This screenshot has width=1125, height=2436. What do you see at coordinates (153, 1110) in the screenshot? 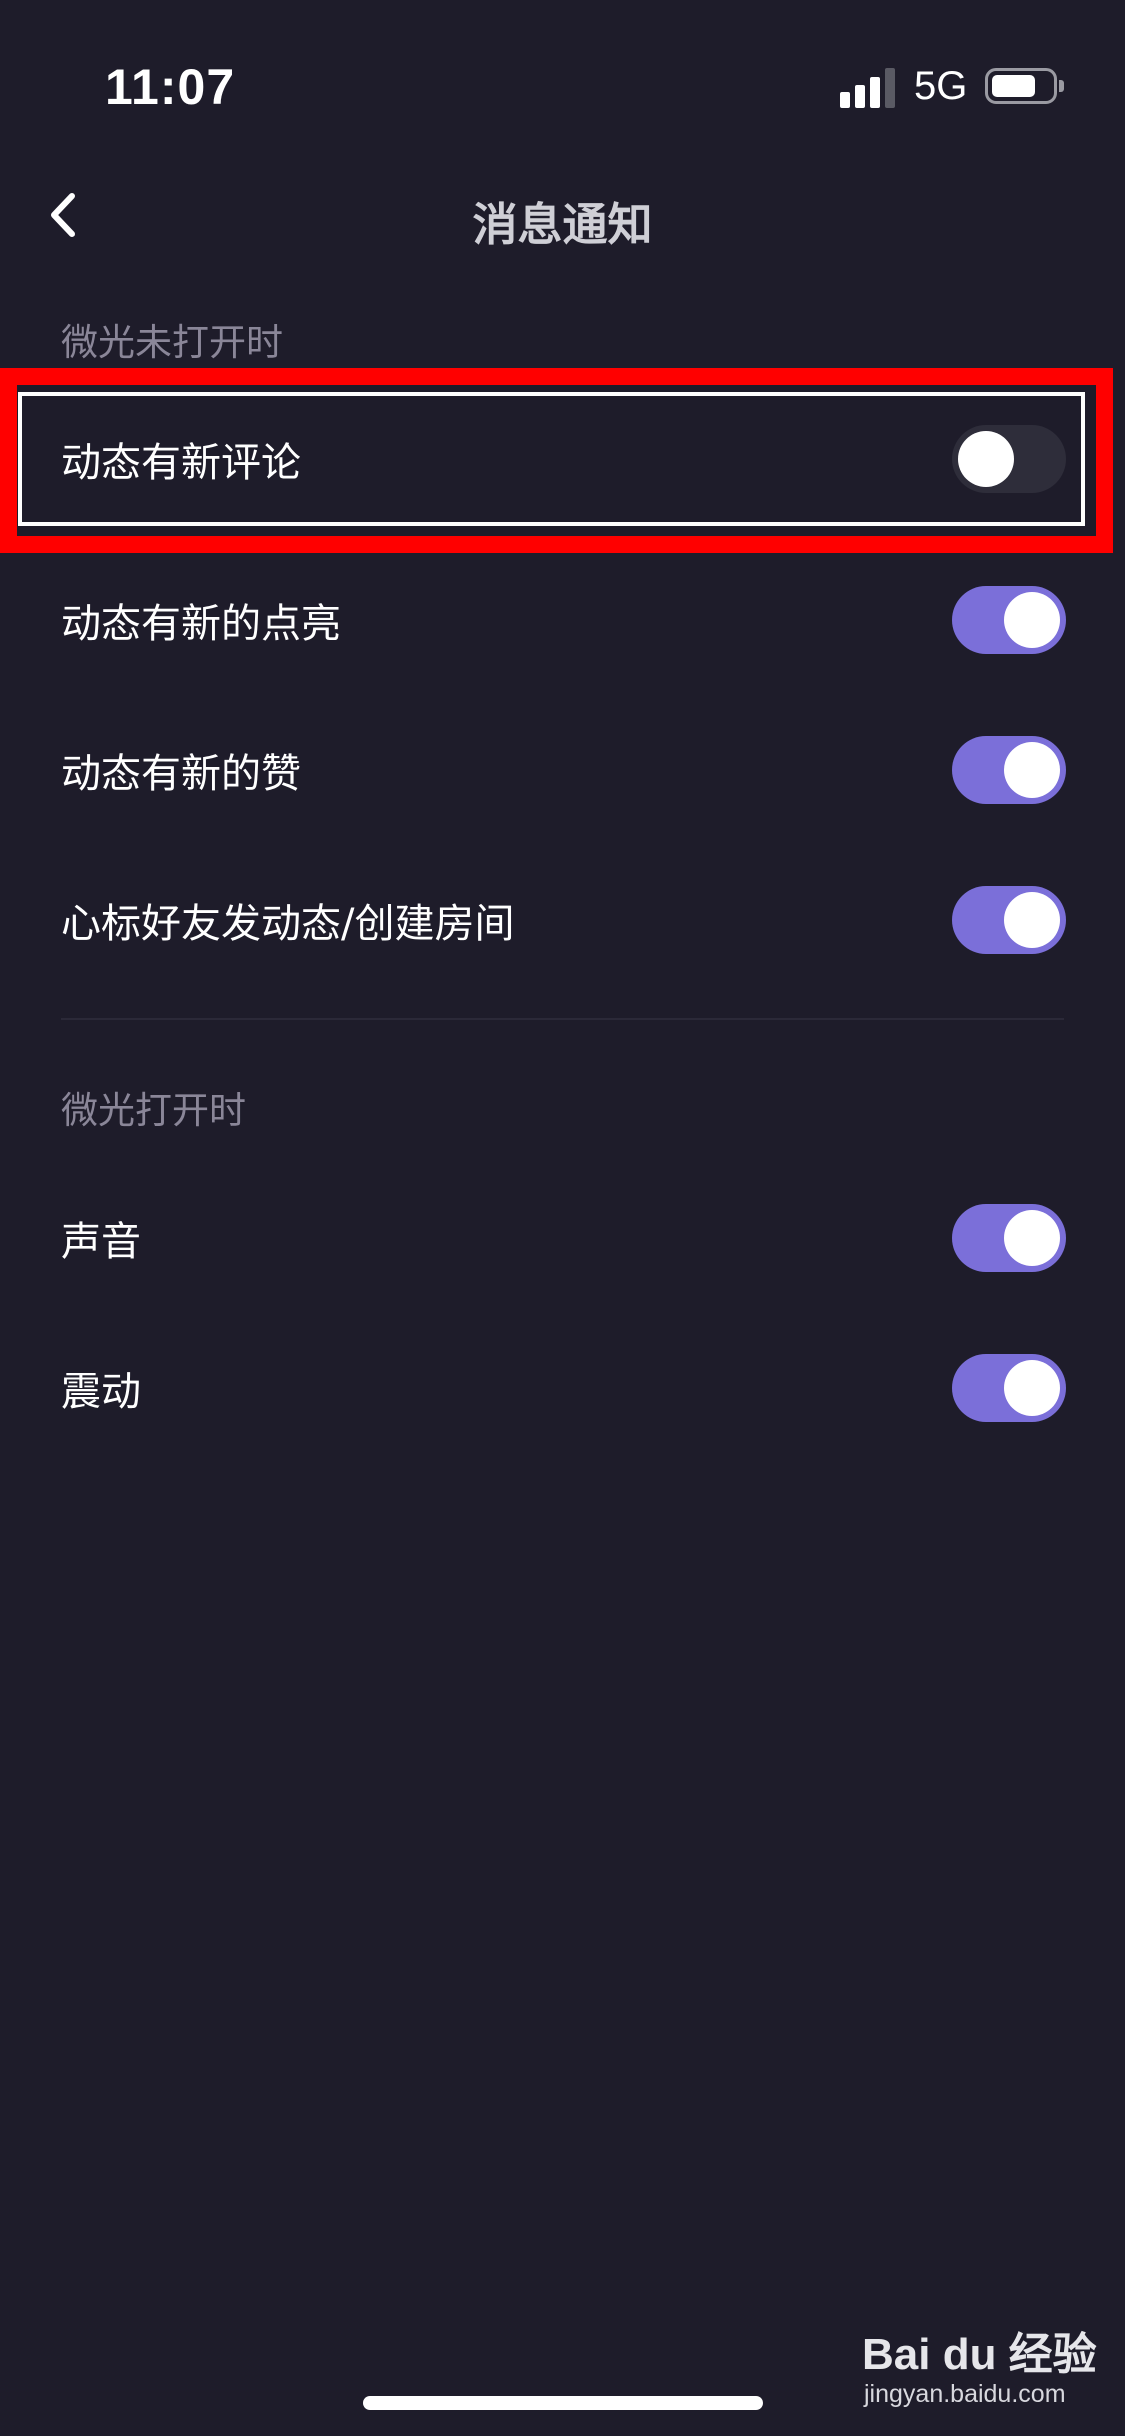
I see `section-label-app-open: 微光打开时` at bounding box center [153, 1110].